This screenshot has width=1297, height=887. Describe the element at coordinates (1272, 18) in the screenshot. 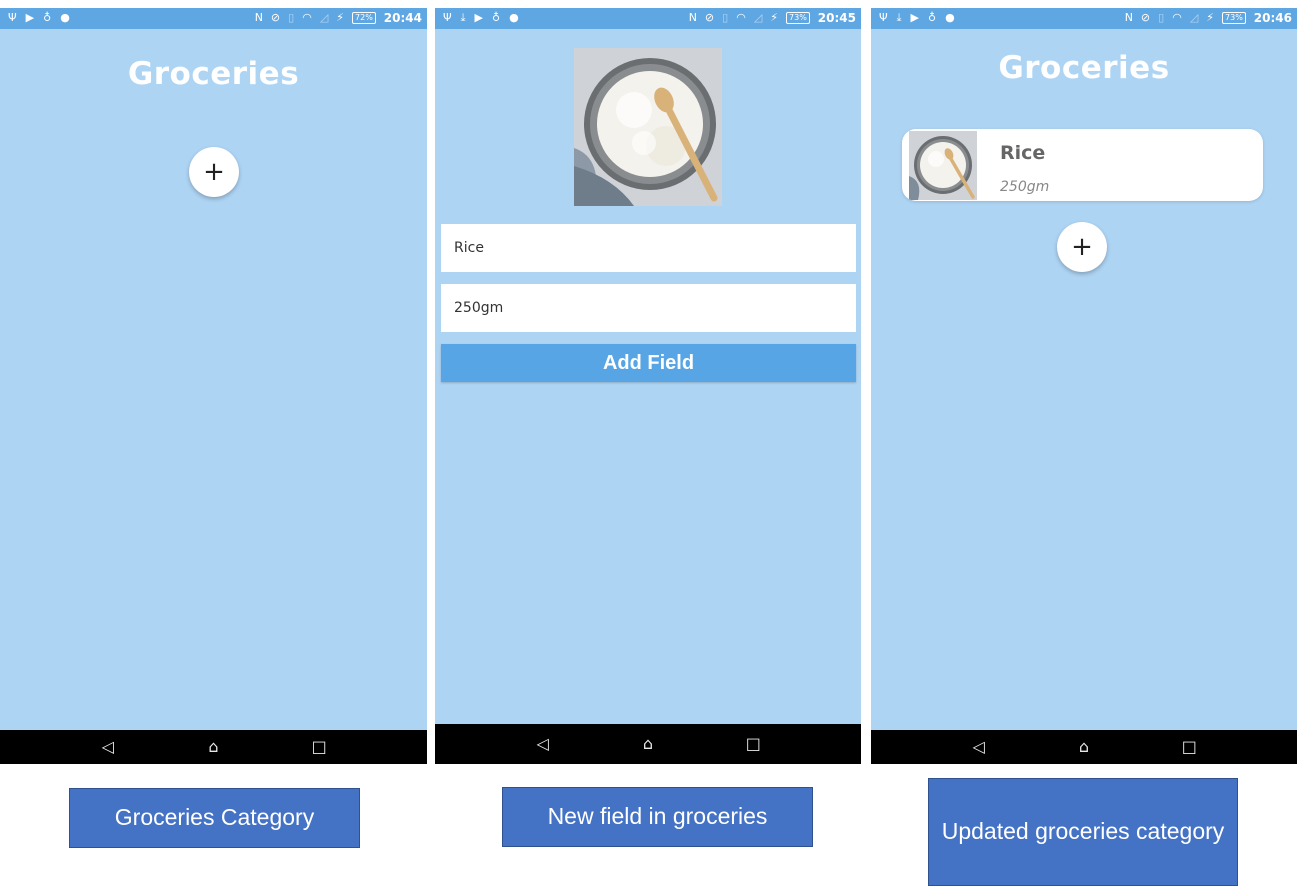

I see `clock: 20:46` at that location.